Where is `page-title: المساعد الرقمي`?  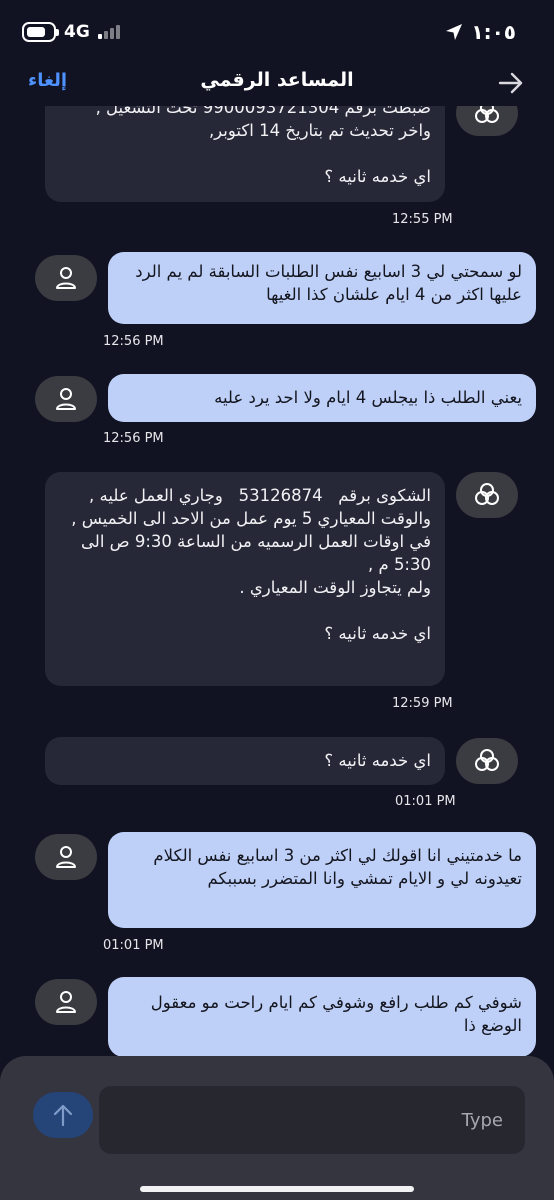
page-title: المساعد الرقمي is located at coordinates (277, 80).